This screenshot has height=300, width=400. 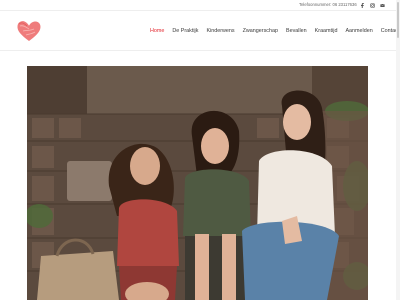 What do you see at coordinates (382, 5) in the screenshot?
I see `mail-icon` at bounding box center [382, 5].